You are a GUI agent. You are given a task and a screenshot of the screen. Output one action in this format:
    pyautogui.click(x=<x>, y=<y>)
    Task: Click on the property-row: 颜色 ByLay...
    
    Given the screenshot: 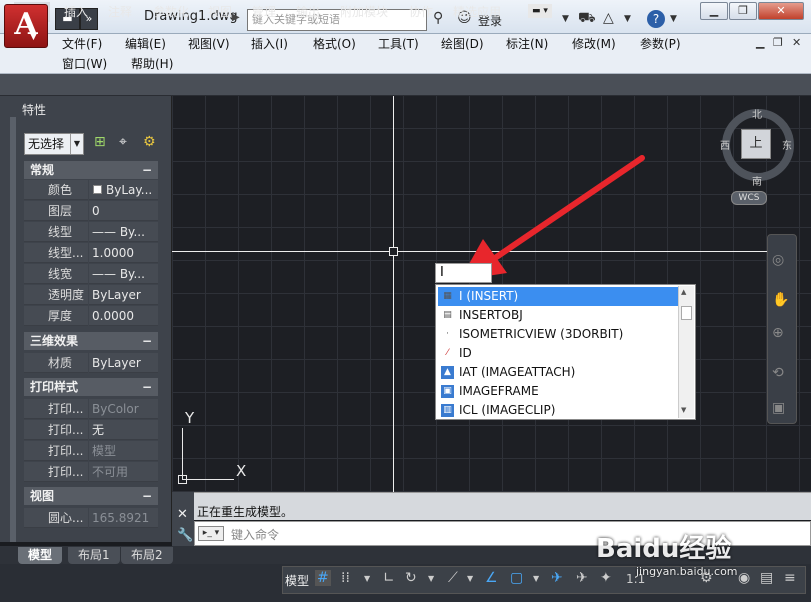 What is the action you would take?
    pyautogui.click(x=91, y=190)
    